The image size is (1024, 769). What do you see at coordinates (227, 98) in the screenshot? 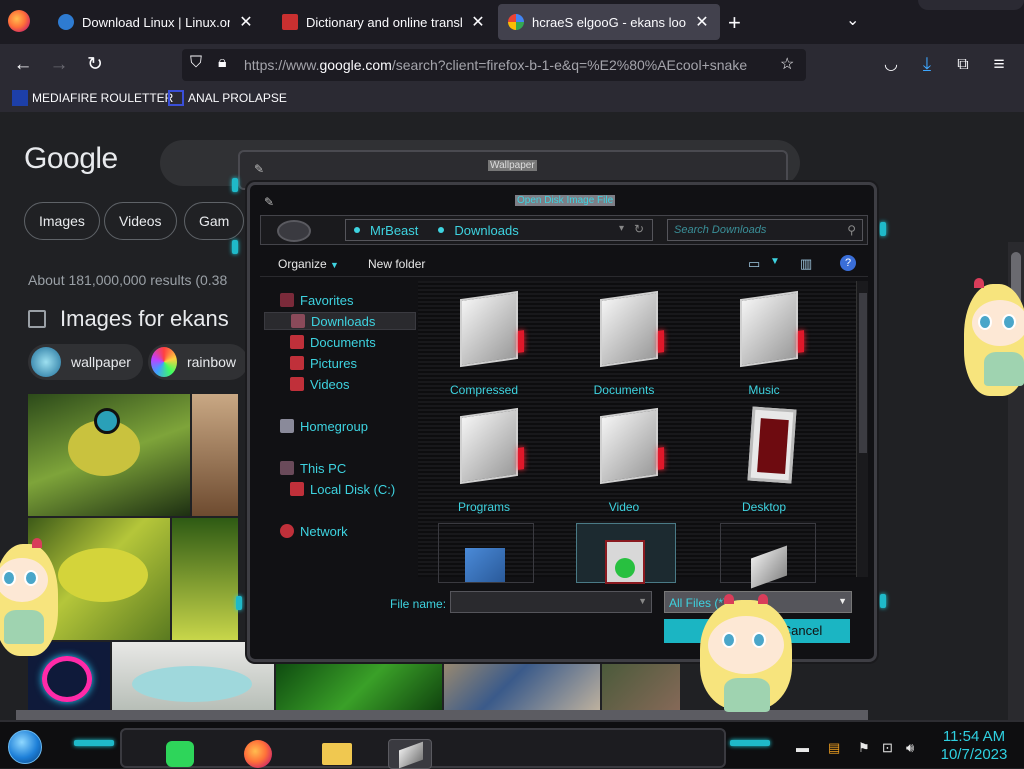
I see `bookmark-second: ANAL PROLAPSE` at bounding box center [227, 98].